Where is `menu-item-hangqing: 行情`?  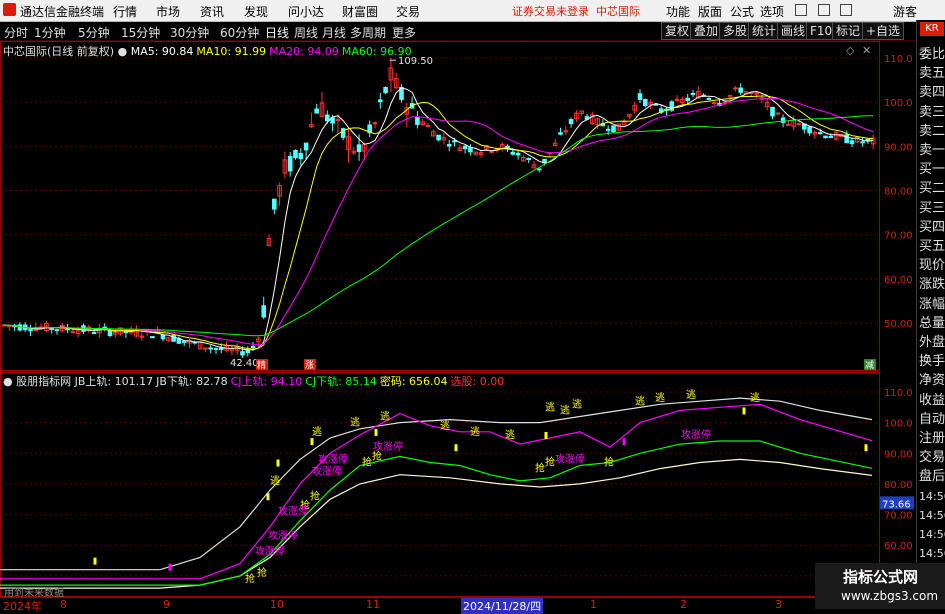
menu-item-hangqing: 行情 is located at coordinates (125, 11).